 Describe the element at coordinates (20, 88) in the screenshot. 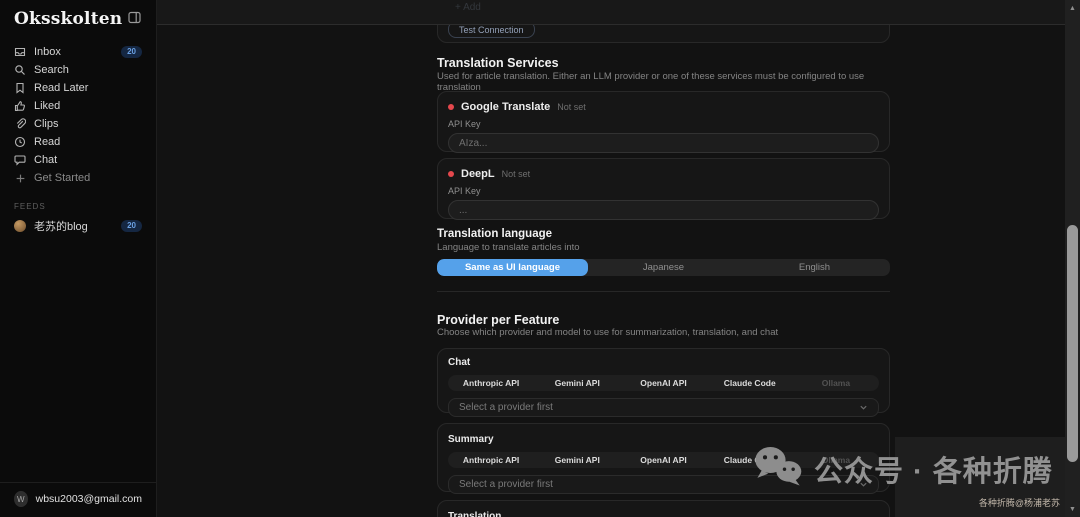

I see `bookmark-icon` at that location.